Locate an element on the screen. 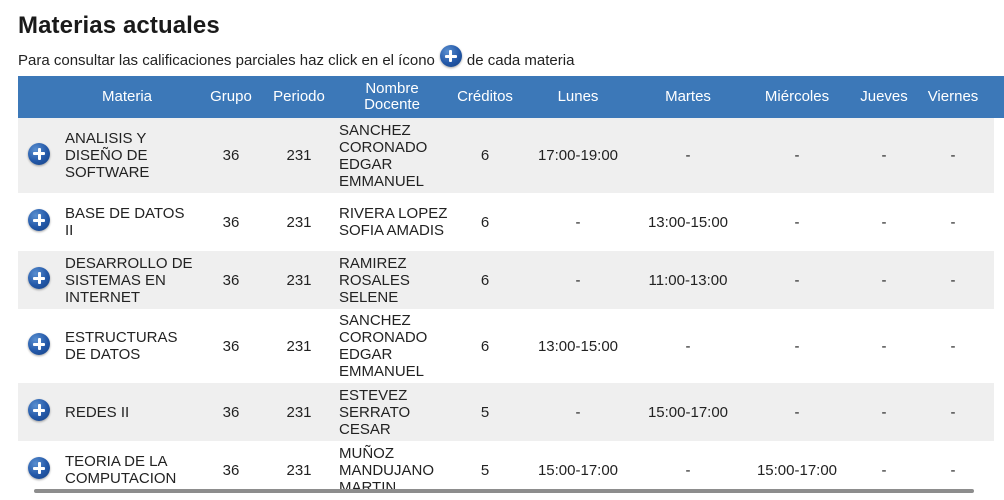 Image resolution: width=1004 pixels, height=500 pixels. instructions-text-after: de cada materia is located at coordinates (520, 60).